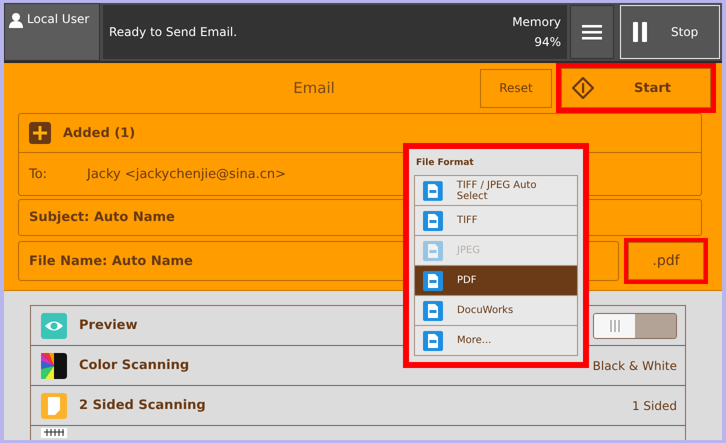  I want to click on format-option: DocuWorks, so click(496, 311).